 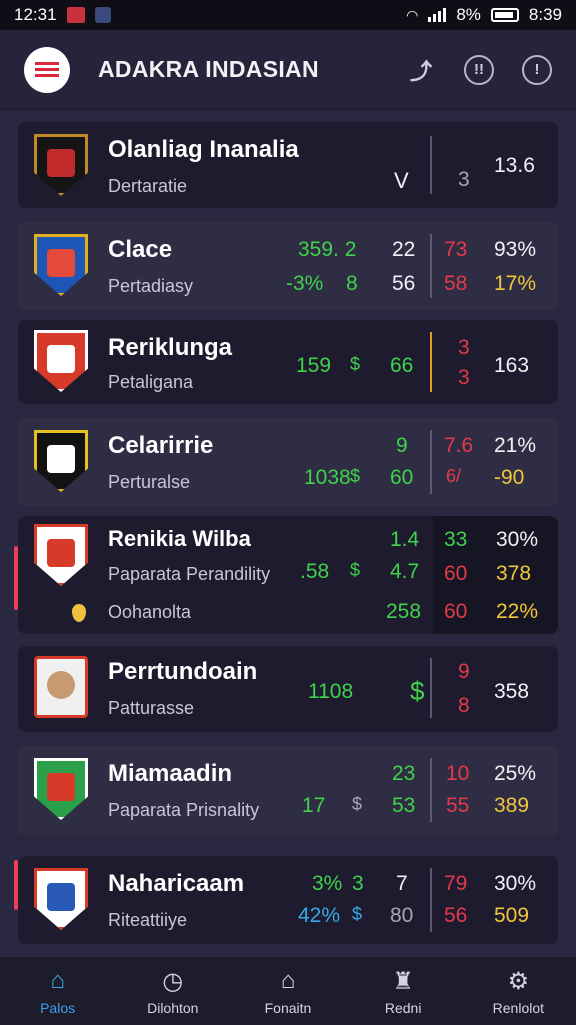 I want to click on team-subtitle: Dertaratie, so click(x=148, y=186).